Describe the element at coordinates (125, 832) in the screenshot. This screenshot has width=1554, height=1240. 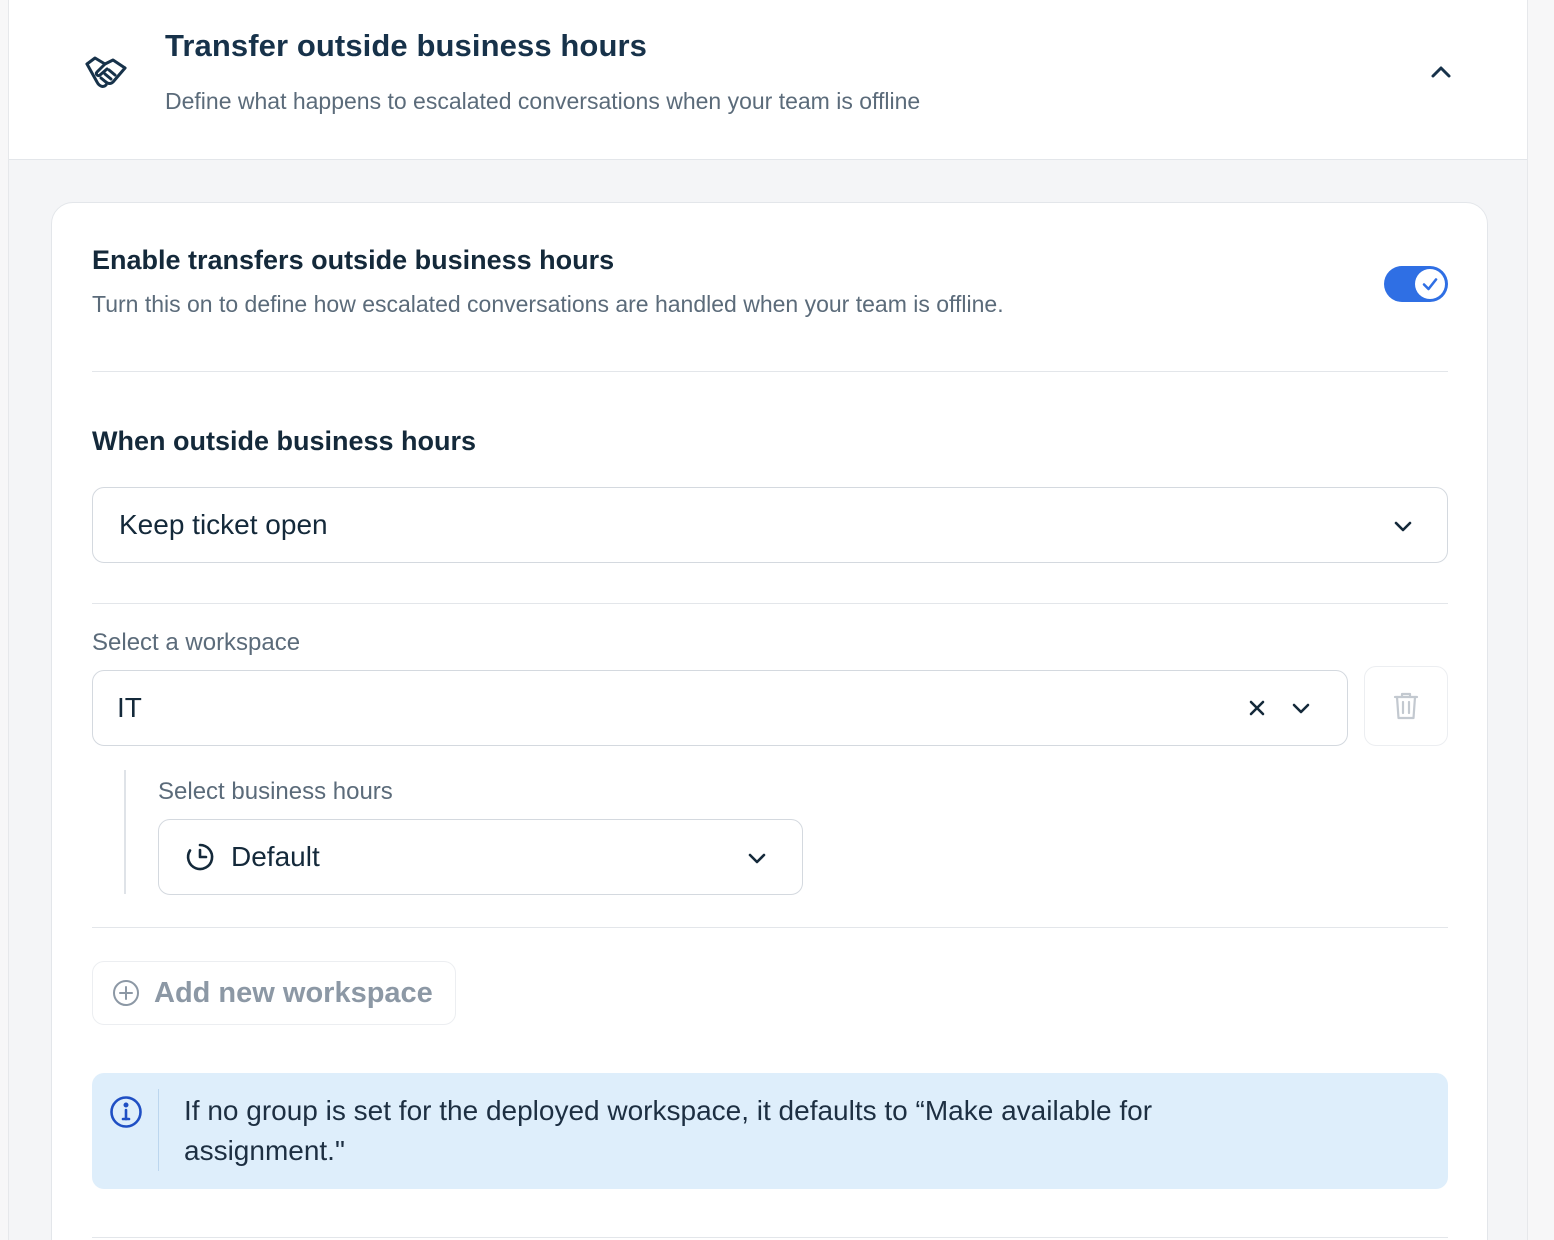
I see `nested-indent-line` at that location.